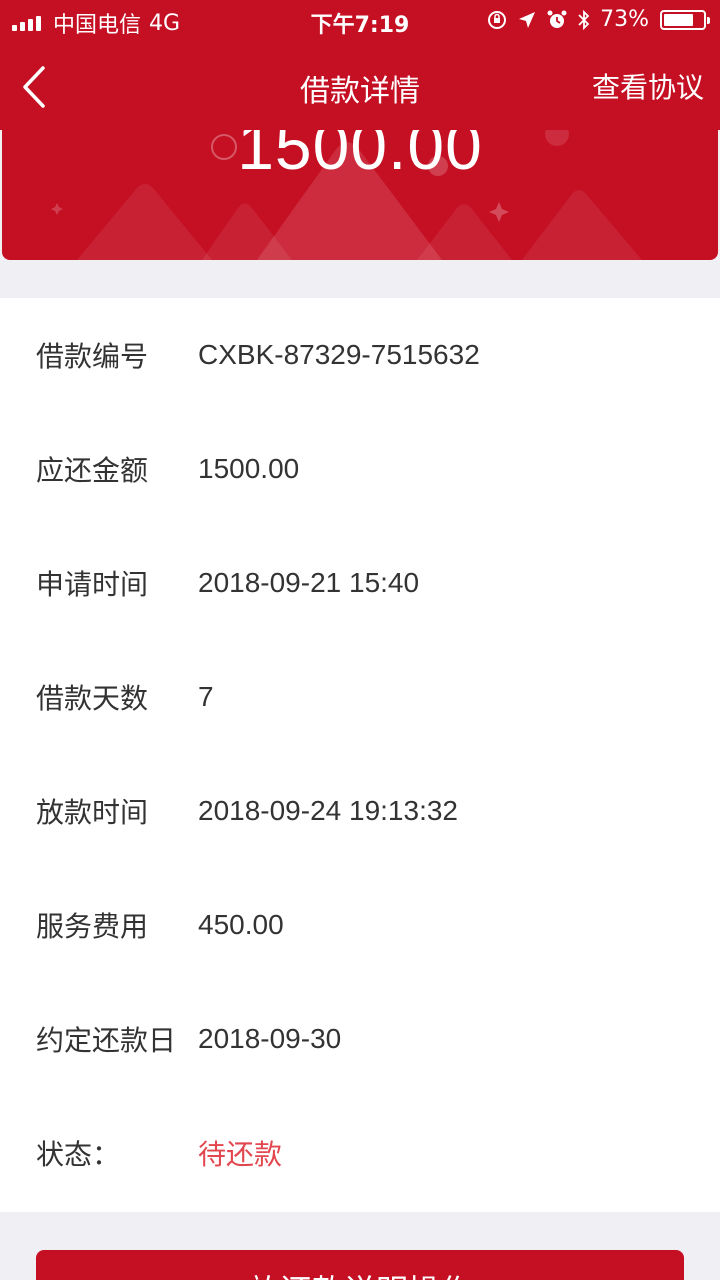  What do you see at coordinates (92, 584) in the screenshot?
I see `detail-label: 申请时间` at bounding box center [92, 584].